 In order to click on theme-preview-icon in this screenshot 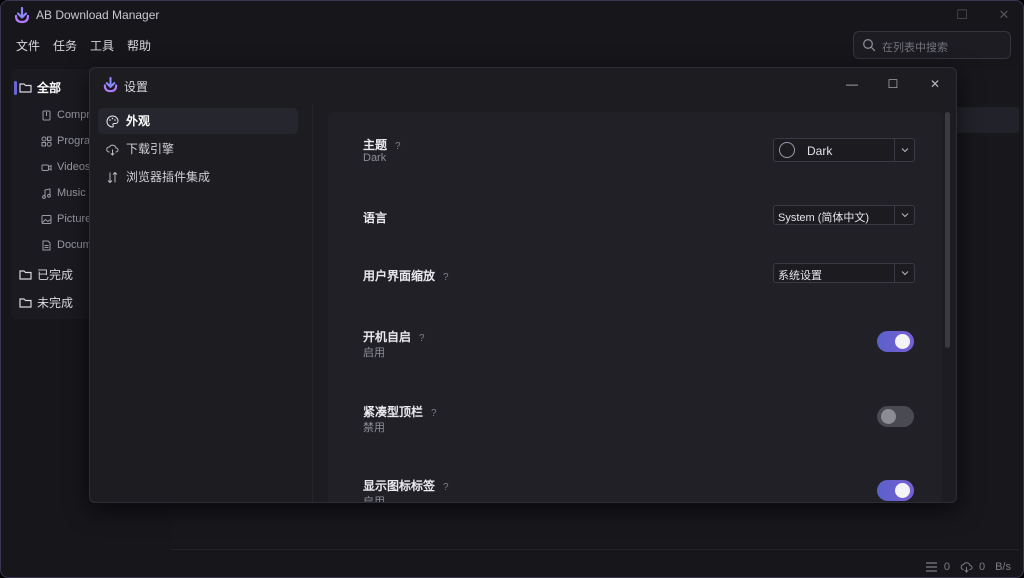, I will do `click(787, 150)`.